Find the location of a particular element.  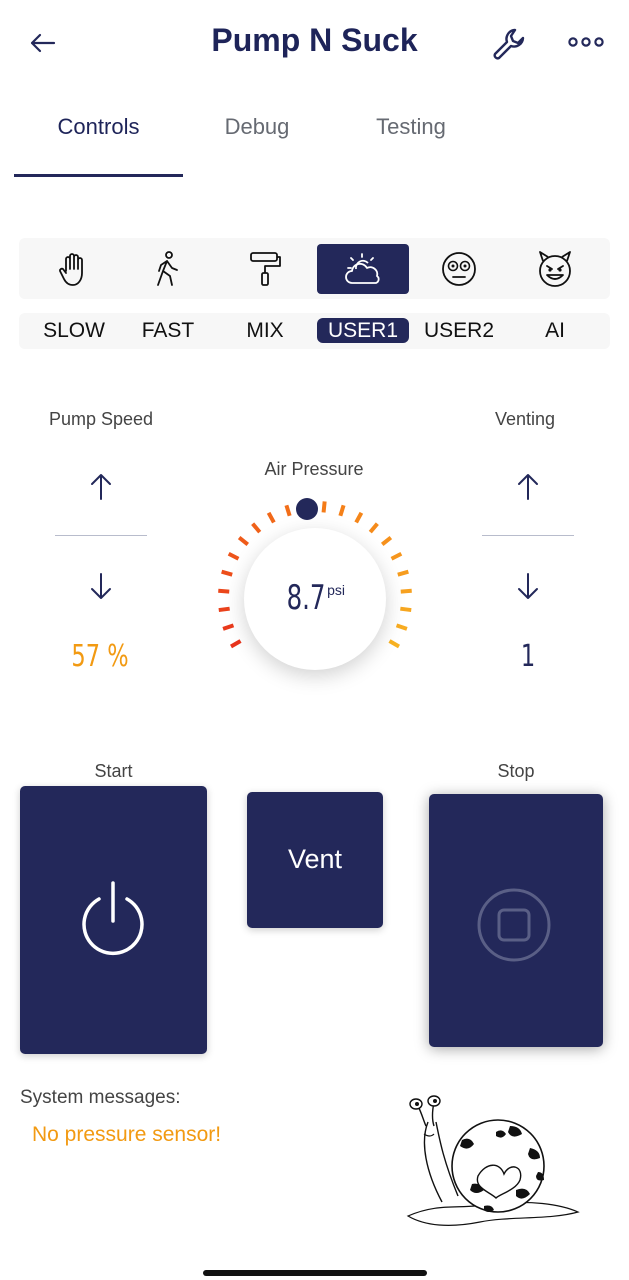

tab-controls: Controls is located at coordinates (98, 127).